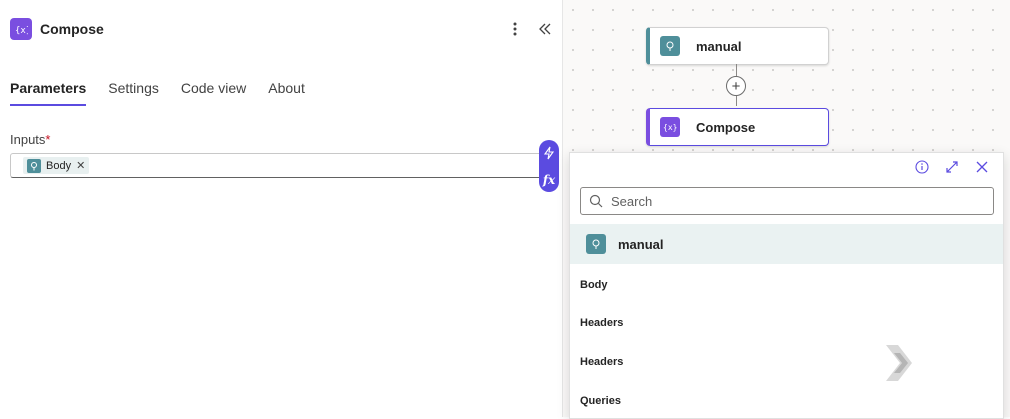 This screenshot has height=419, width=1010. Describe the element at coordinates (213, 93) in the screenshot. I see `tab-code-view: Code view` at that location.